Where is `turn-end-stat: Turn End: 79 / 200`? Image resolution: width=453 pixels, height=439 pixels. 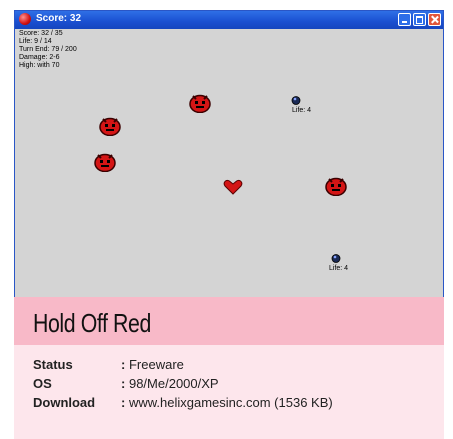
turn-end-stat: Turn End: 79 / 200 is located at coordinates (48, 49).